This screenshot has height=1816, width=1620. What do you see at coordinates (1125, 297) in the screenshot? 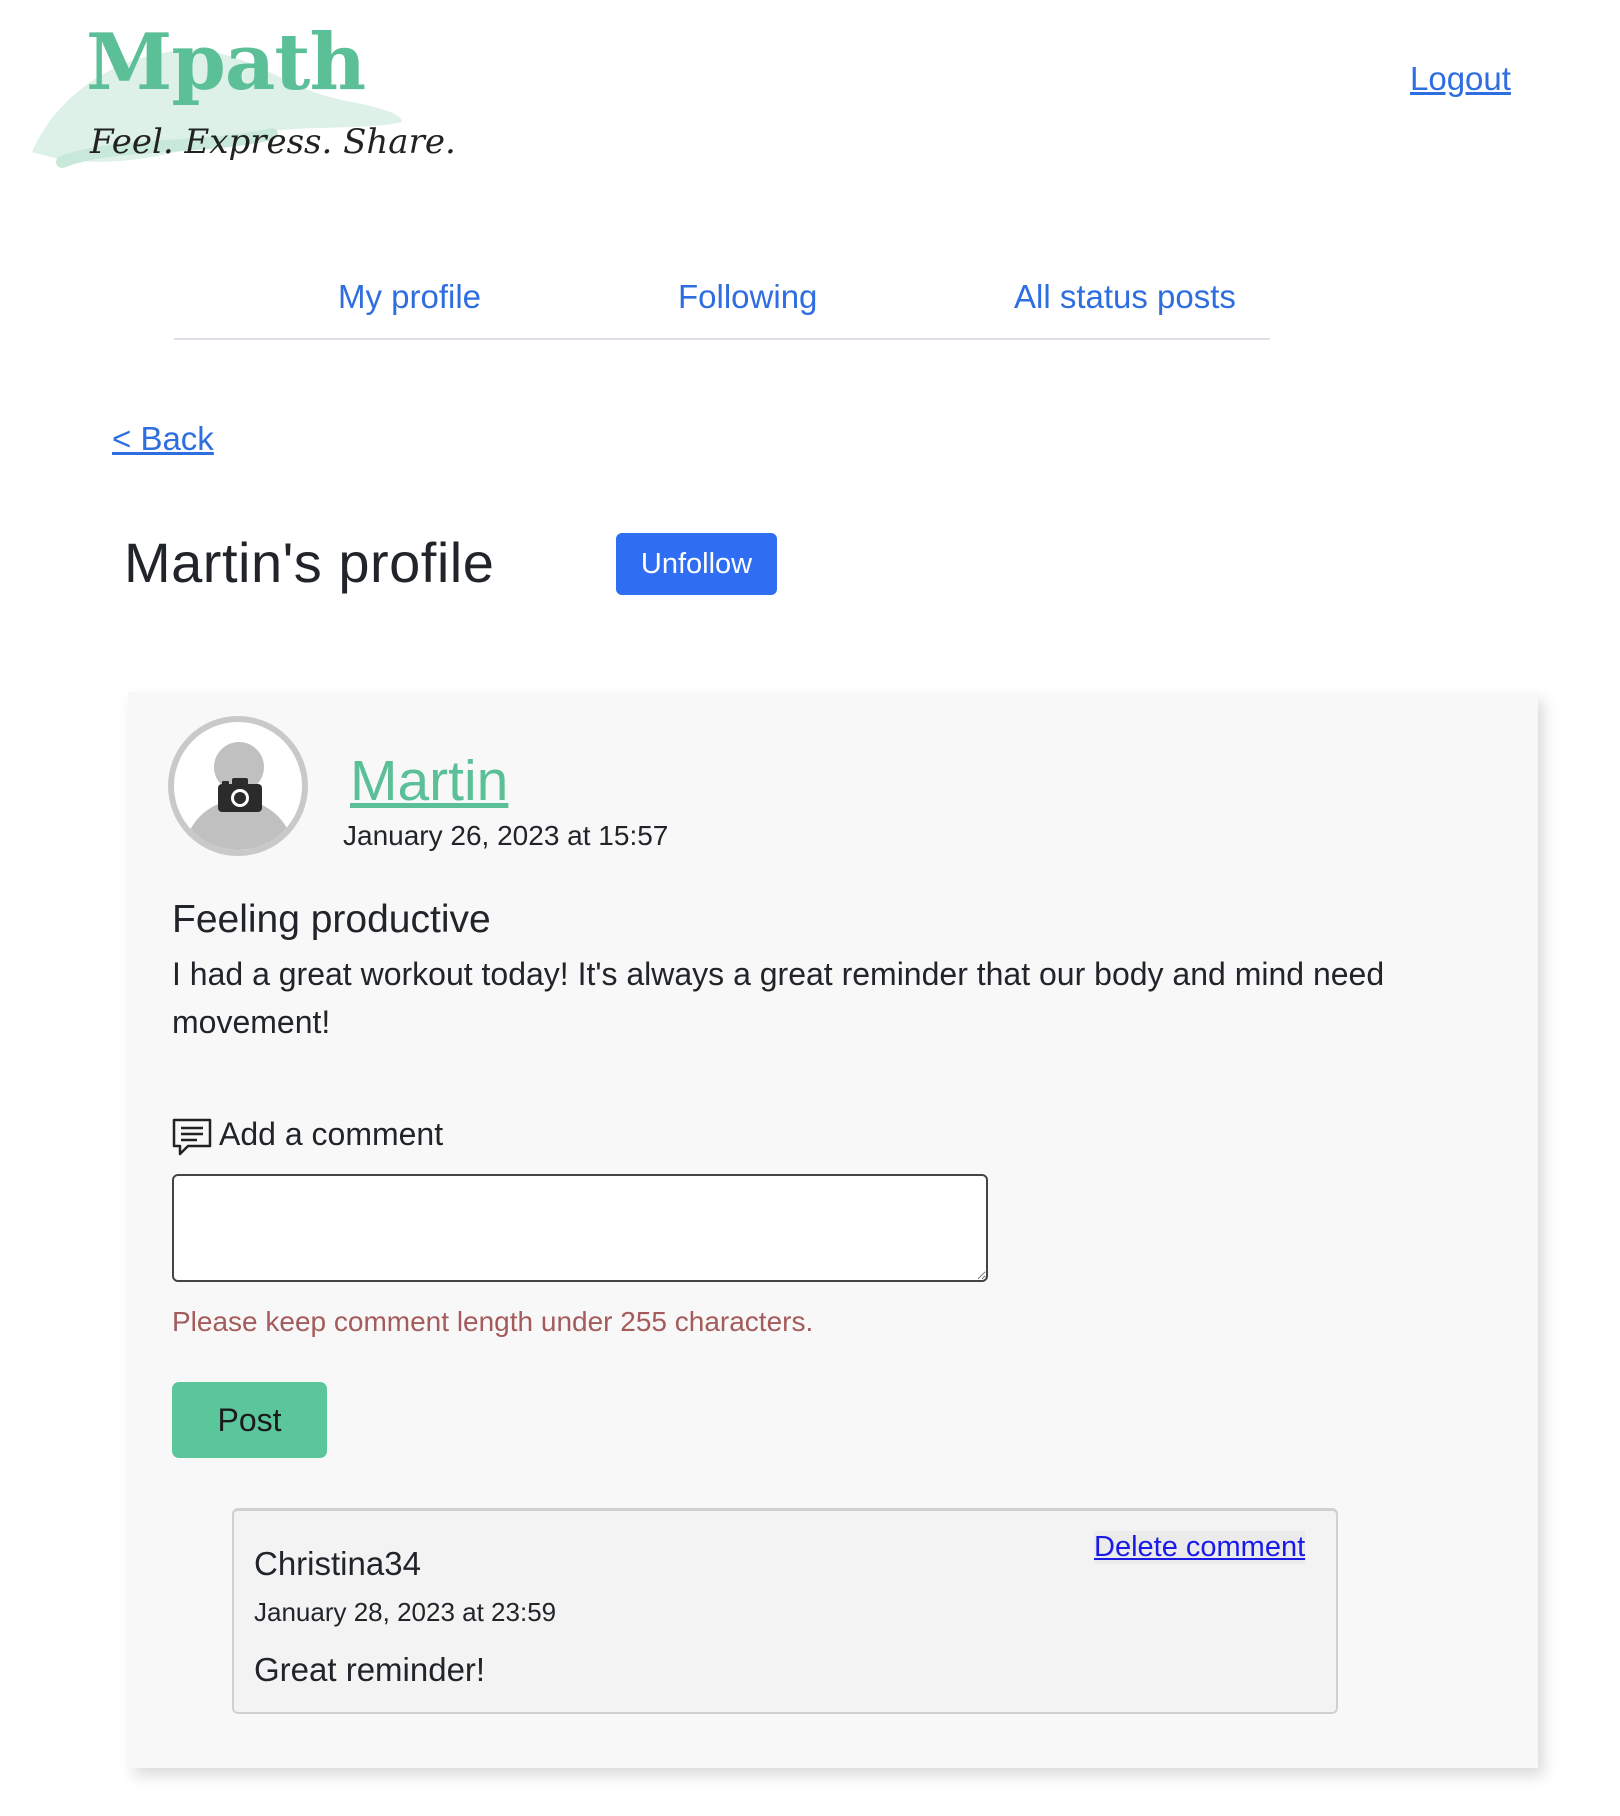
I see `nav-all-status-posts: All status posts` at bounding box center [1125, 297].